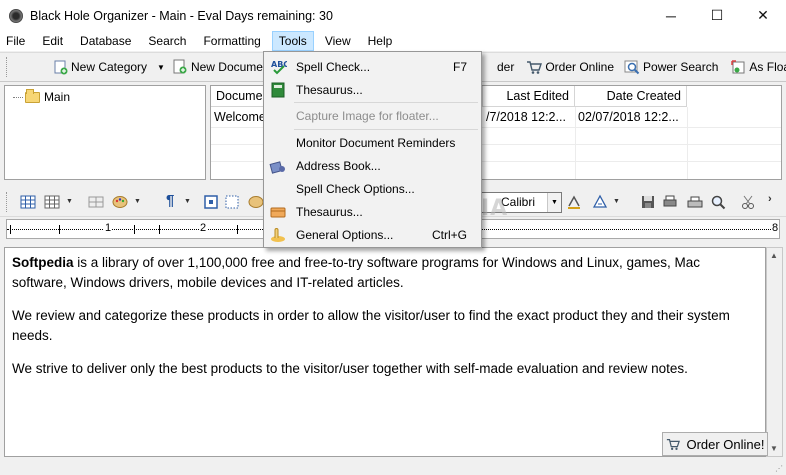 The image size is (786, 475). Describe the element at coordinates (203, 228) in the screenshot. I see `ruler-label-2: 2` at that location.